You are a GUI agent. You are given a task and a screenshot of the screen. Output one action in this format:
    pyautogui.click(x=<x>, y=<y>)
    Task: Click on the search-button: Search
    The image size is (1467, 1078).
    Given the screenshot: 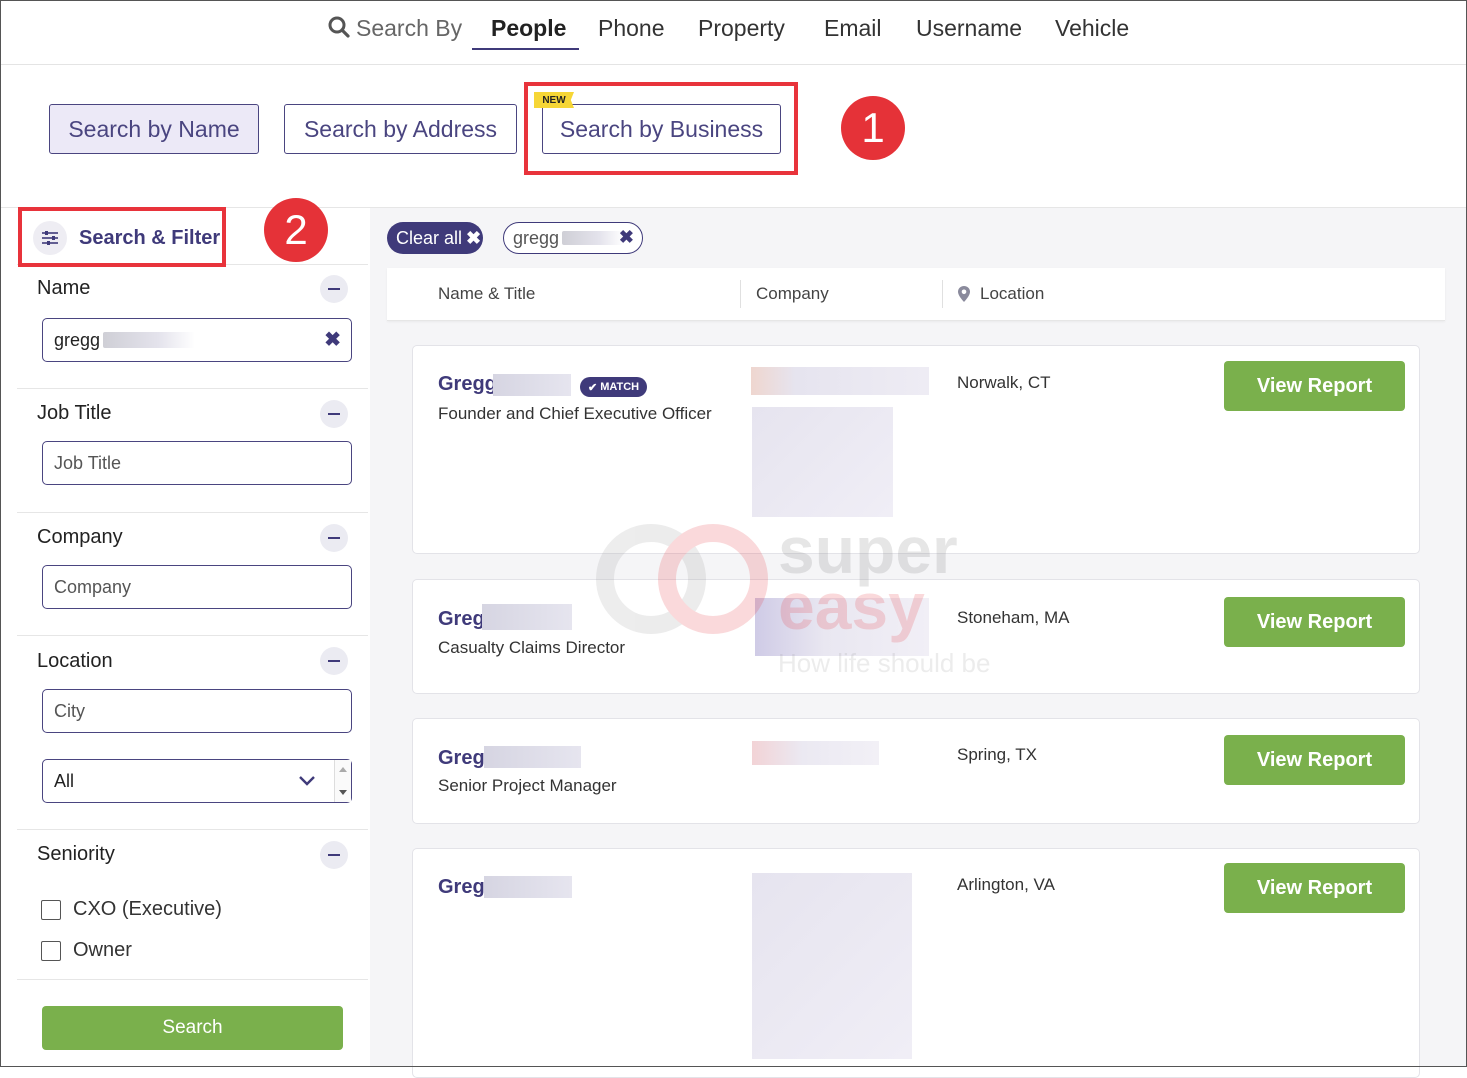 What is the action you would take?
    pyautogui.click(x=192, y=1028)
    